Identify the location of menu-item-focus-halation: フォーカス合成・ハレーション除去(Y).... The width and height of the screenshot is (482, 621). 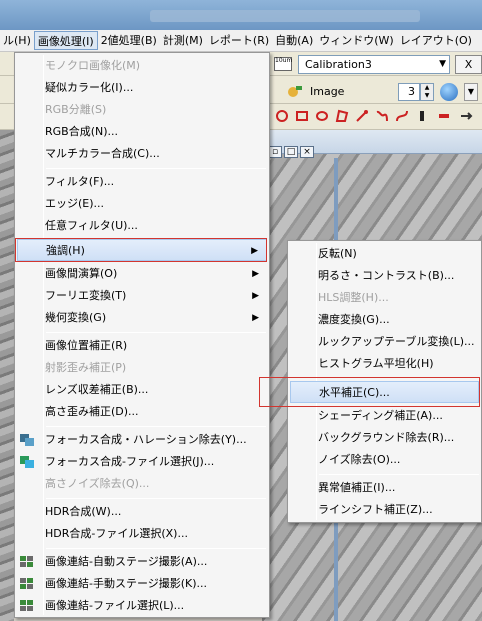
(142, 440).